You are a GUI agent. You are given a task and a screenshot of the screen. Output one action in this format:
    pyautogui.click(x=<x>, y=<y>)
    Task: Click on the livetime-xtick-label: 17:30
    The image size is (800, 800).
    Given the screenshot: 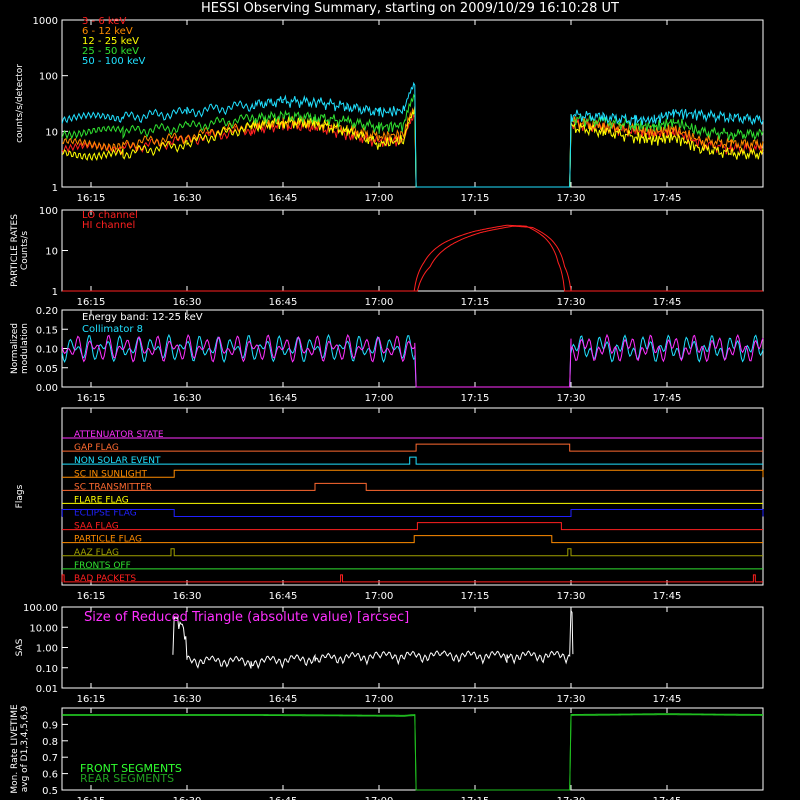 What is the action you would take?
    pyautogui.click(x=571, y=798)
    